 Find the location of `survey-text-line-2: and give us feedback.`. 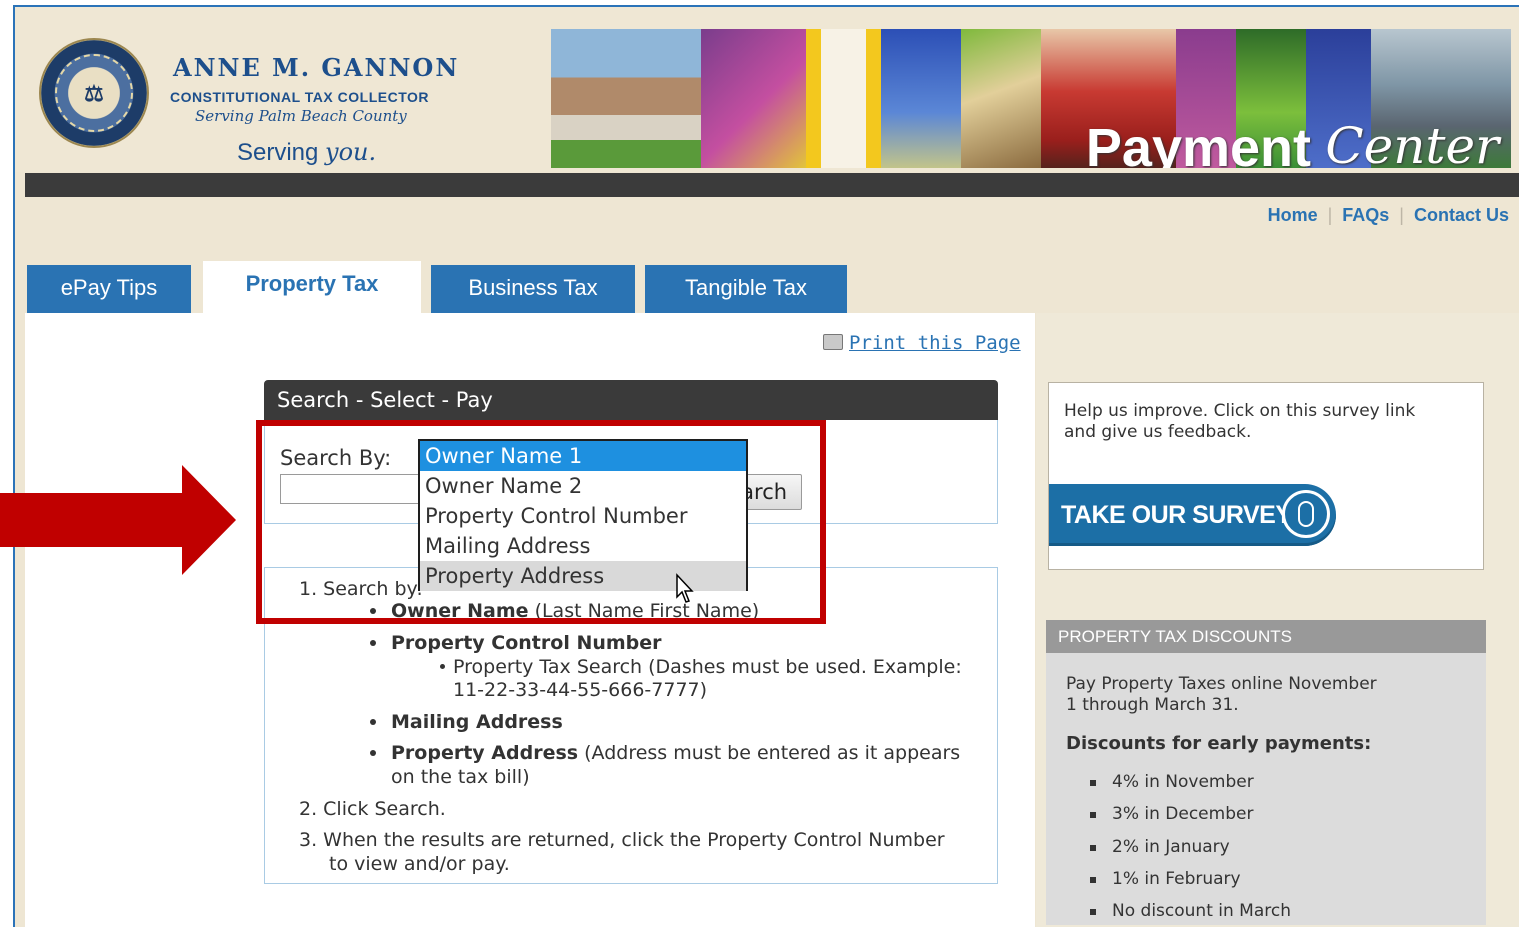

survey-text-line-2: and give us feedback. is located at coordinates (1158, 432).